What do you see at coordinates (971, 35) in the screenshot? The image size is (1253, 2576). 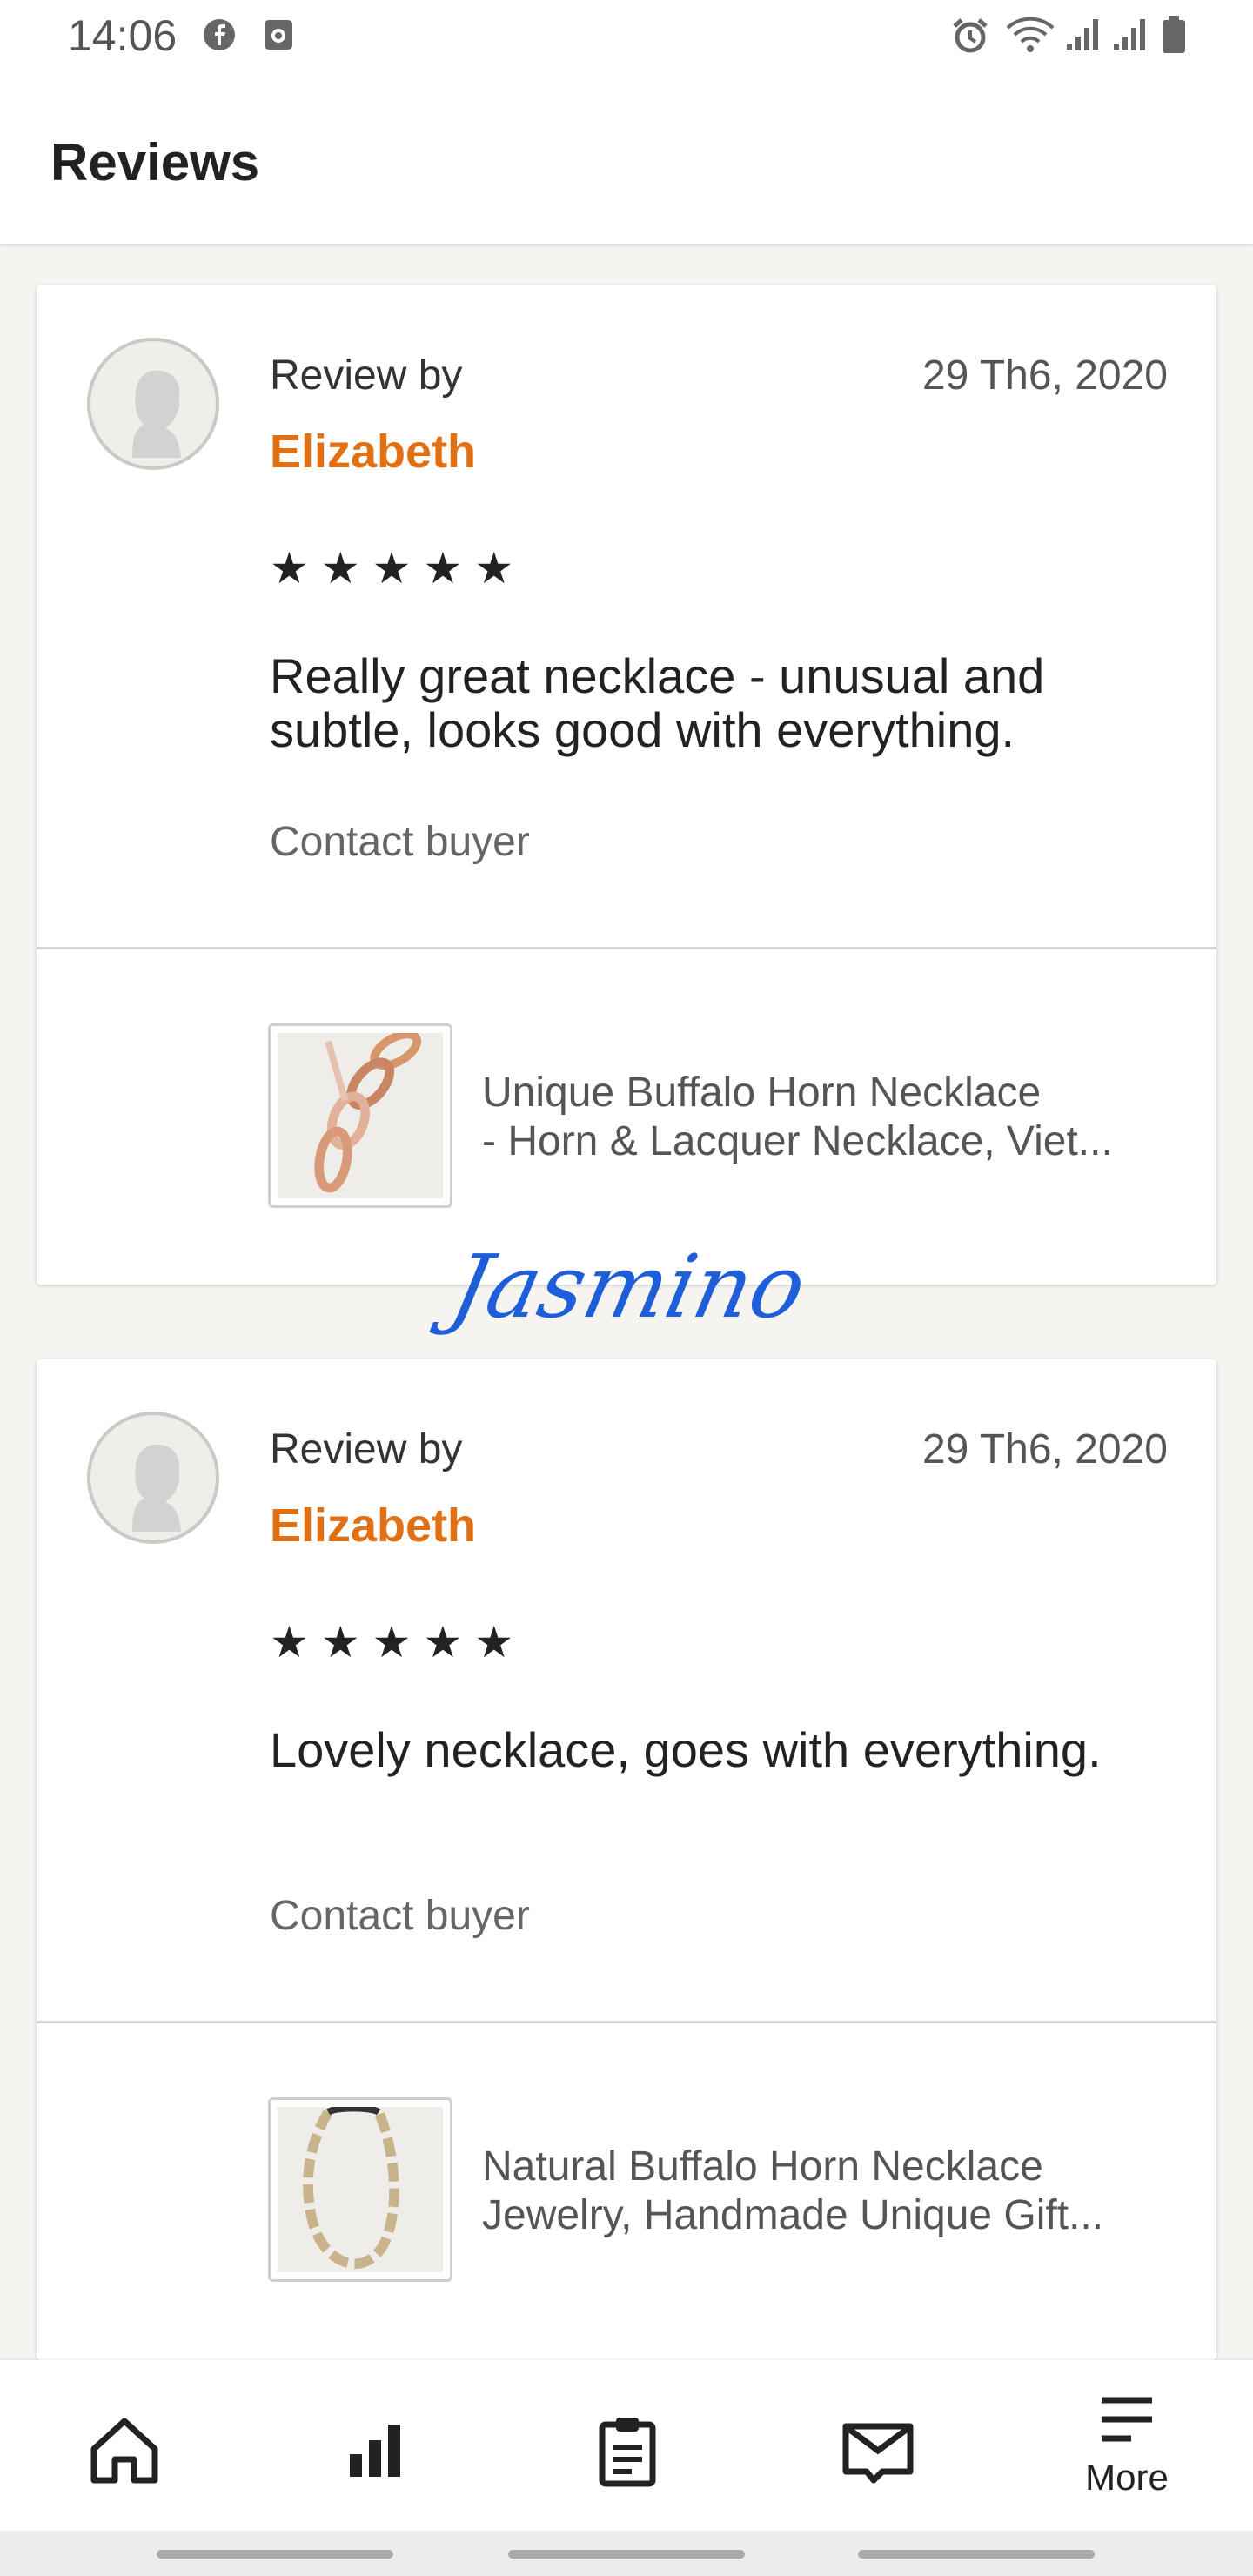 I see `alarm-icon` at bounding box center [971, 35].